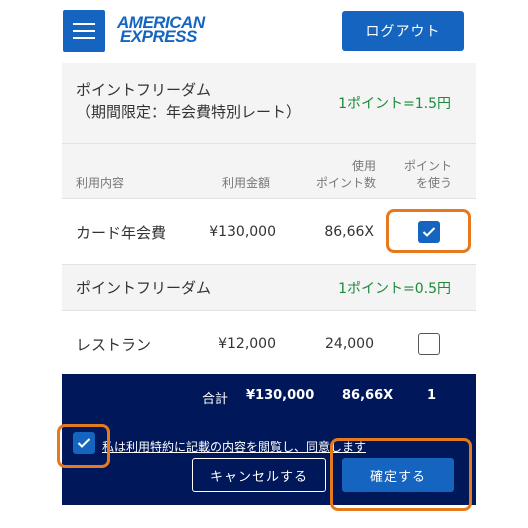  I want to click on column-header-use-line2: を使う, so click(433, 183).